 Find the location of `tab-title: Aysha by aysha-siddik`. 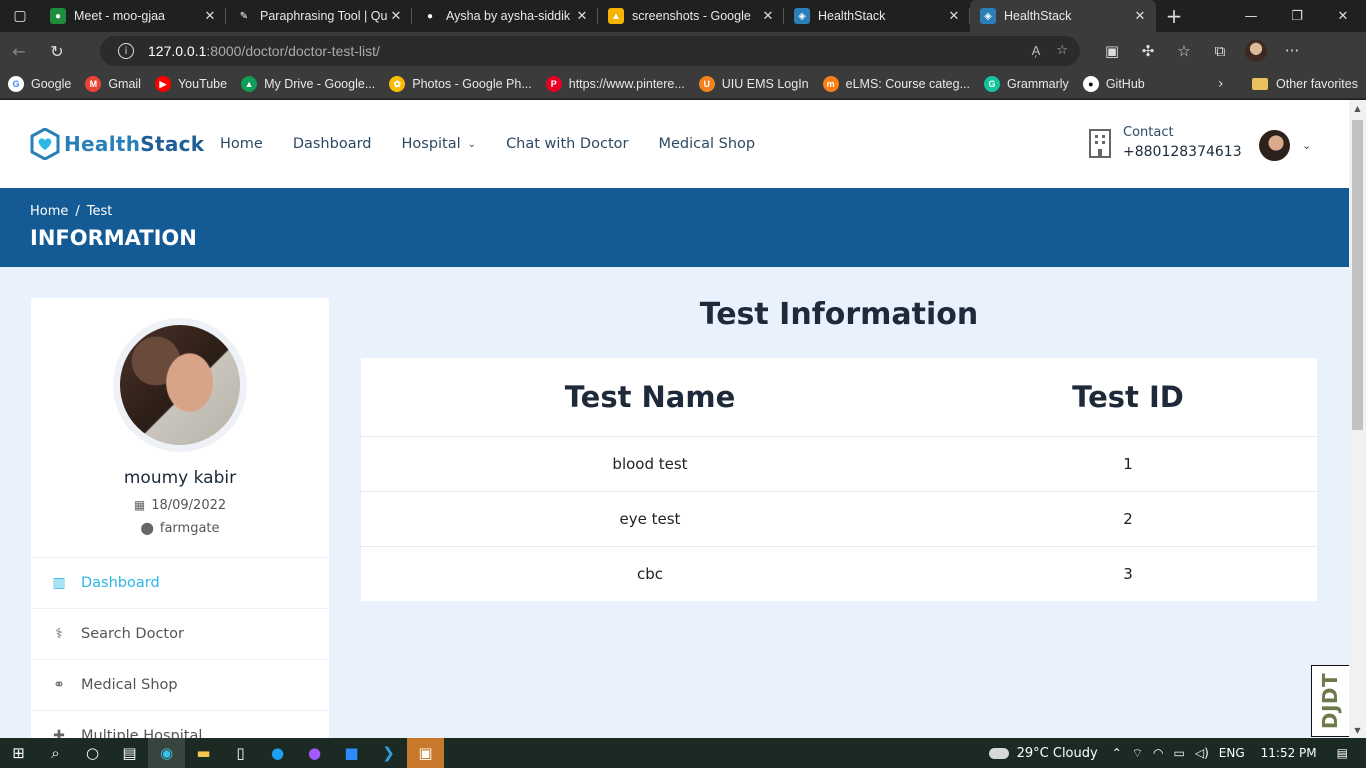

tab-title: Aysha by aysha-siddik is located at coordinates (508, 16).